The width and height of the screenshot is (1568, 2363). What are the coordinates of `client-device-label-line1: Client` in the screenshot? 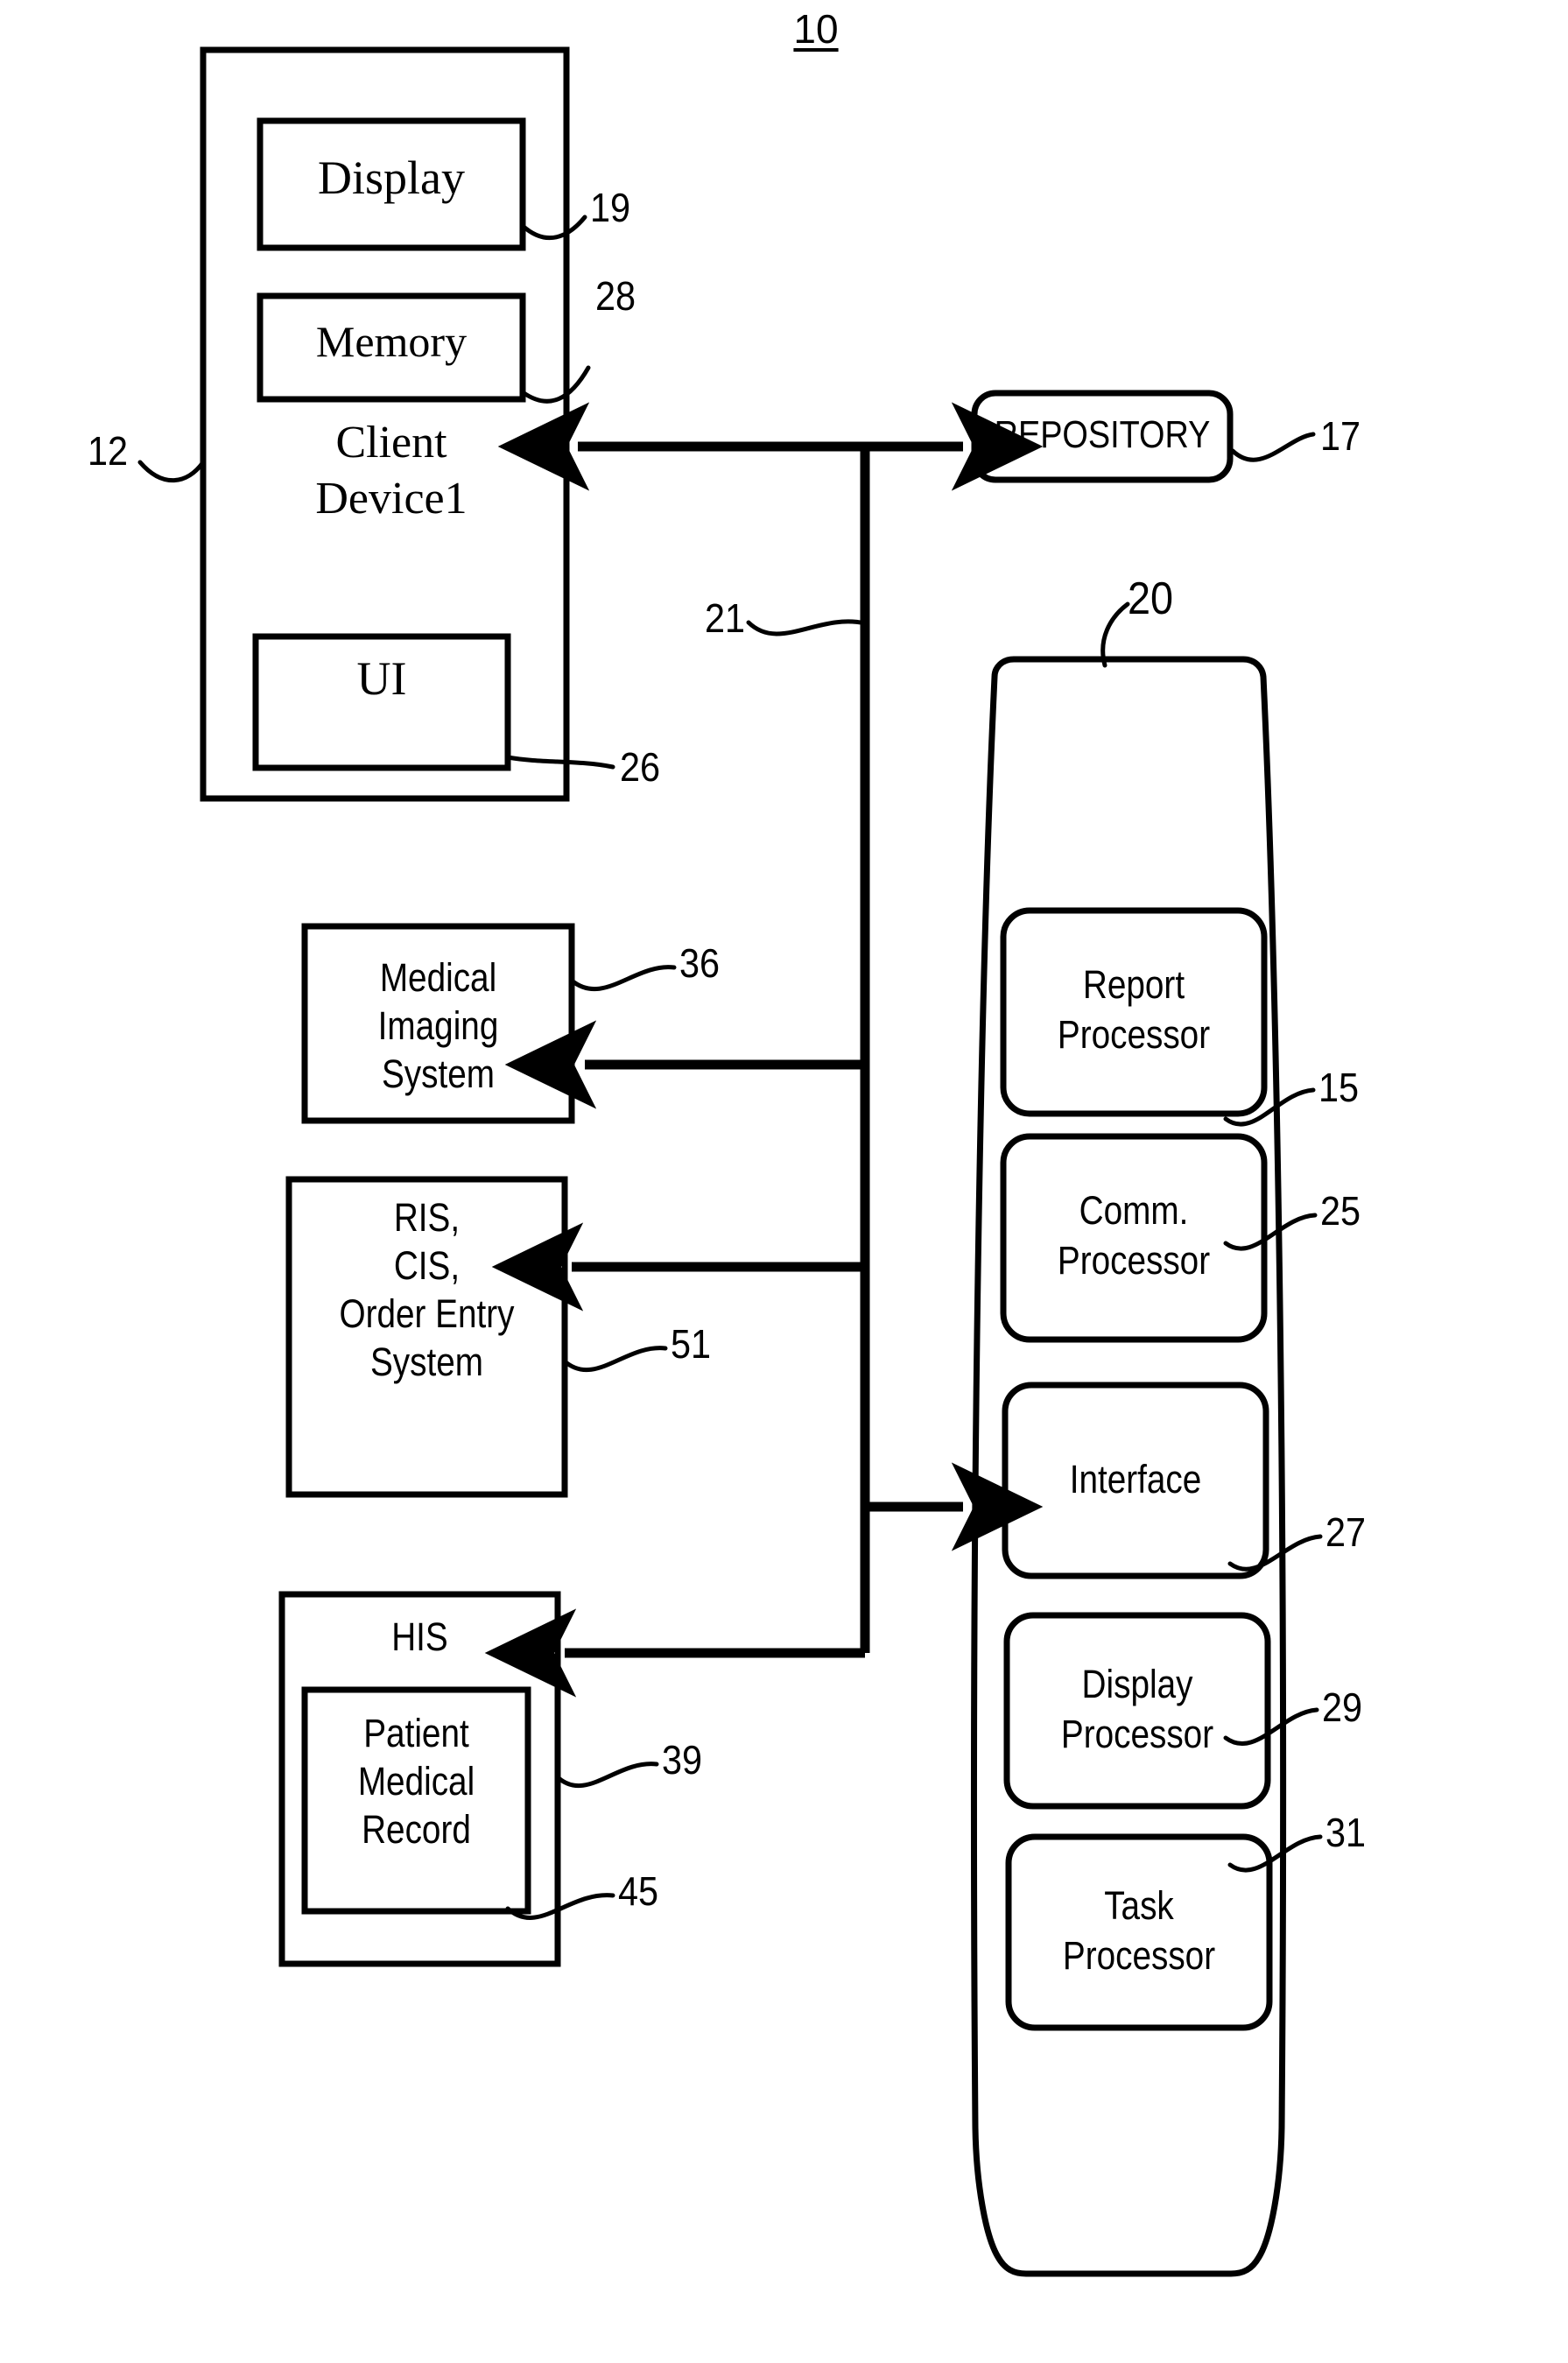 It's located at (391, 443).